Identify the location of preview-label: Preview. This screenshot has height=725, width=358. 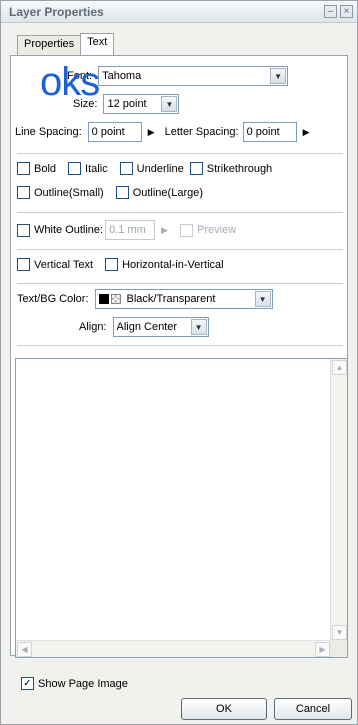
(217, 230).